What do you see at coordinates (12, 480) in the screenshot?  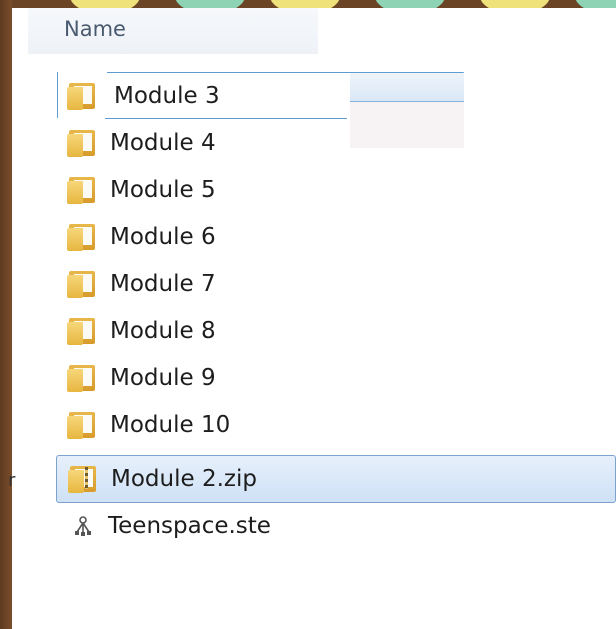 I see `left-edge-glyph: r` at bounding box center [12, 480].